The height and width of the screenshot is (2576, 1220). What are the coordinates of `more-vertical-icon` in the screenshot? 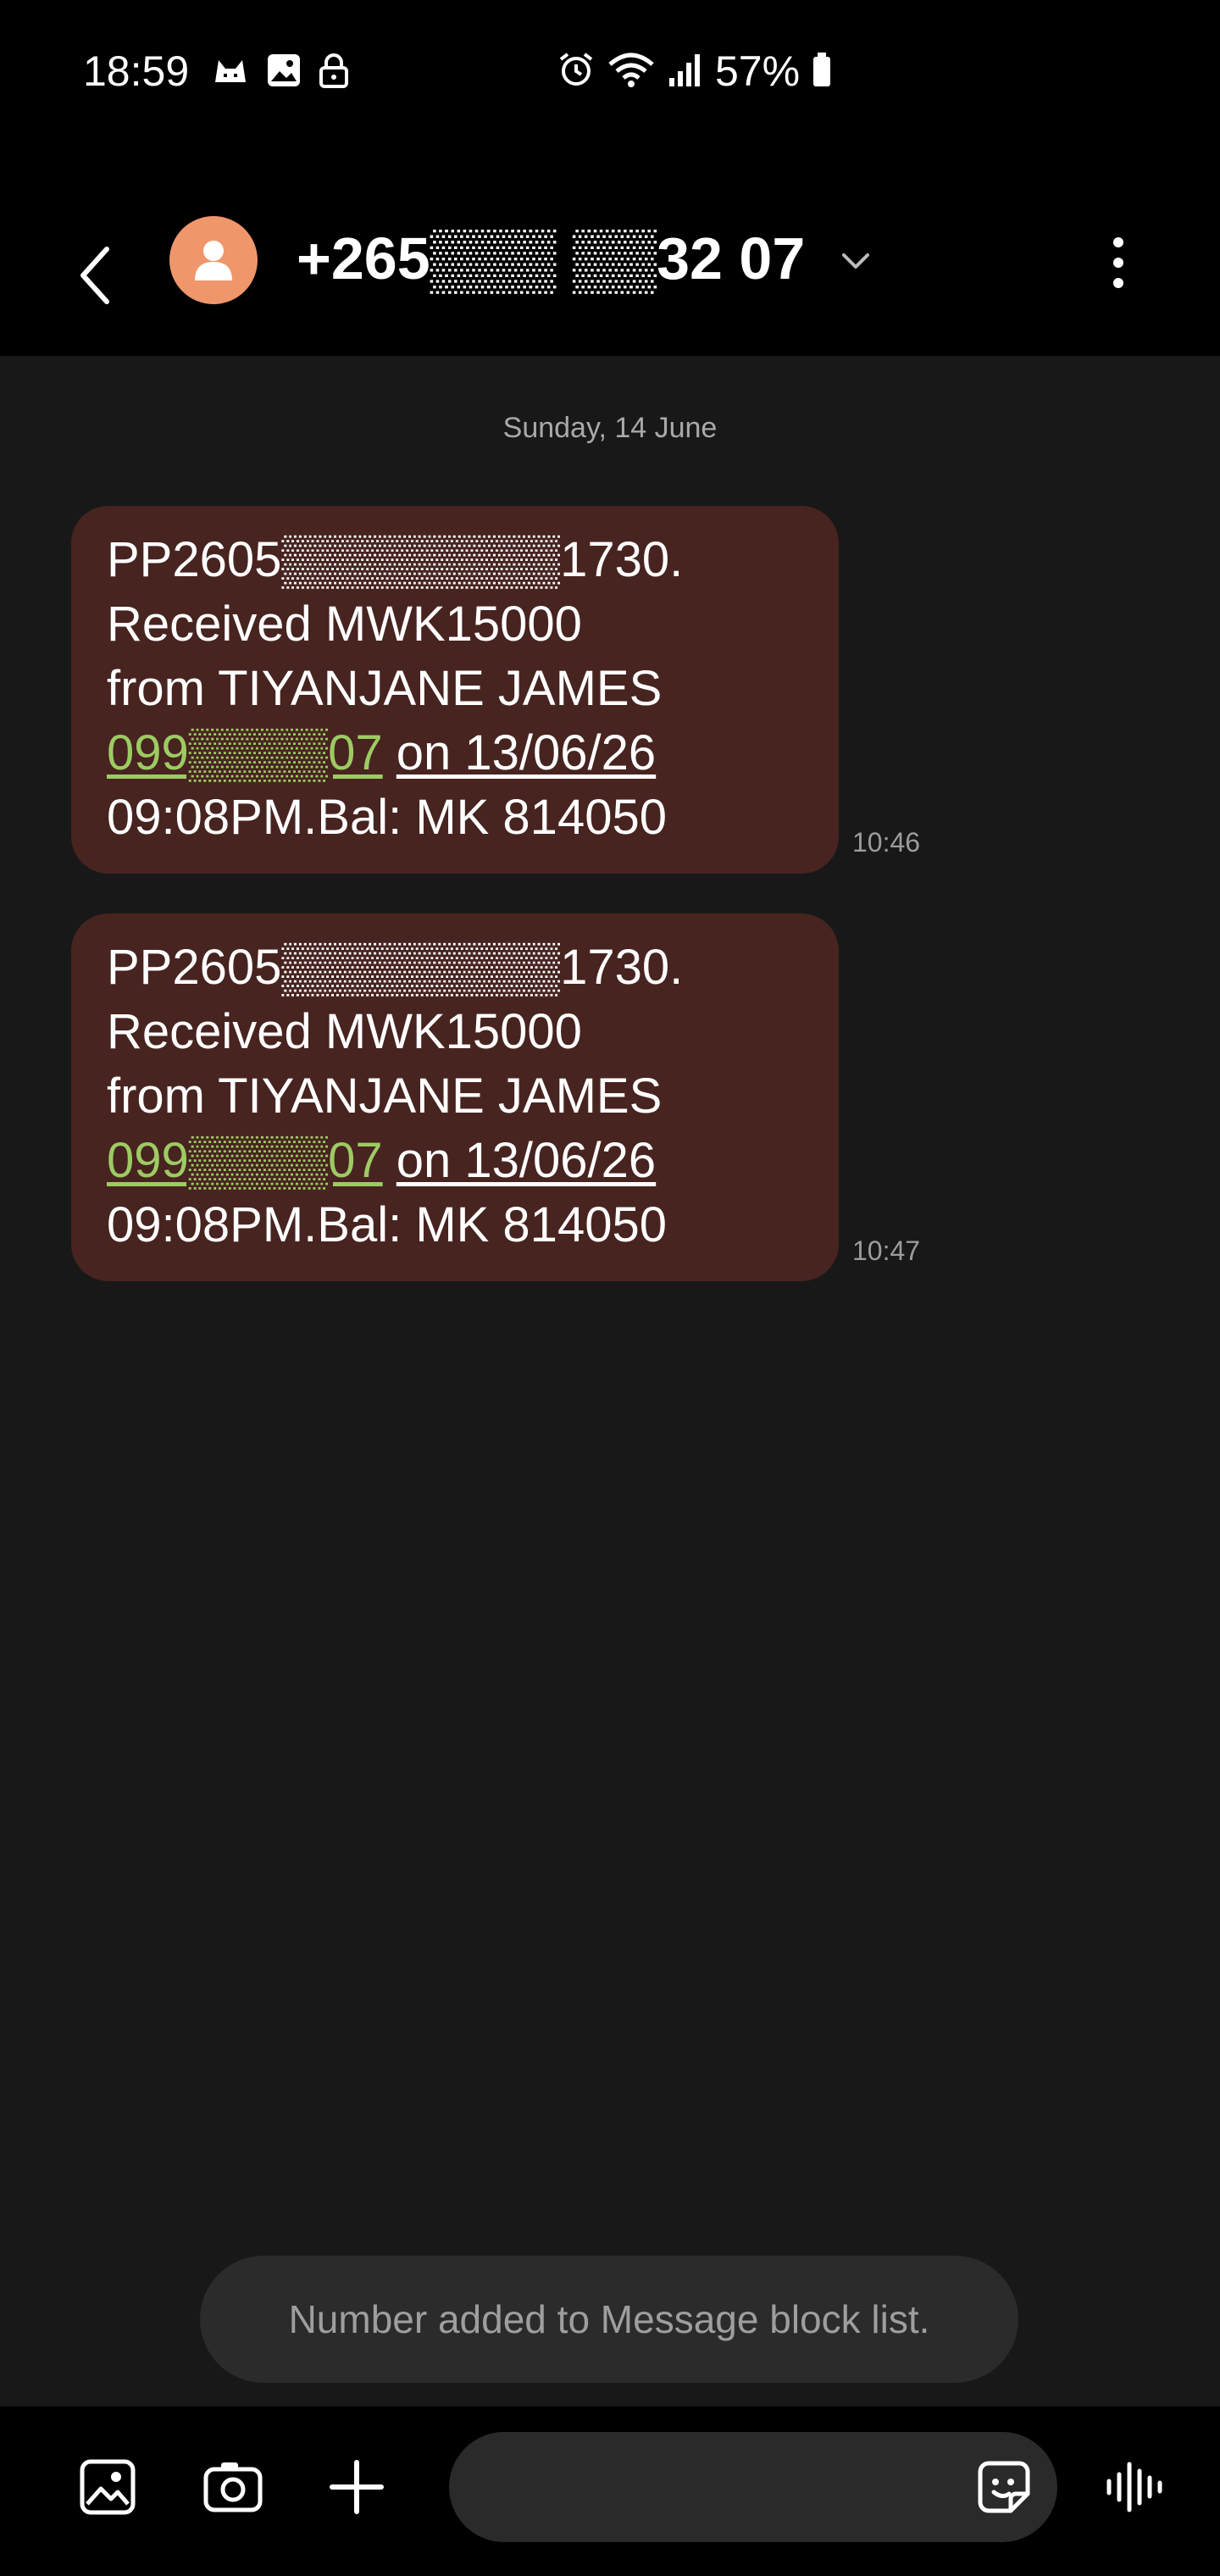 It's located at (1118, 262).